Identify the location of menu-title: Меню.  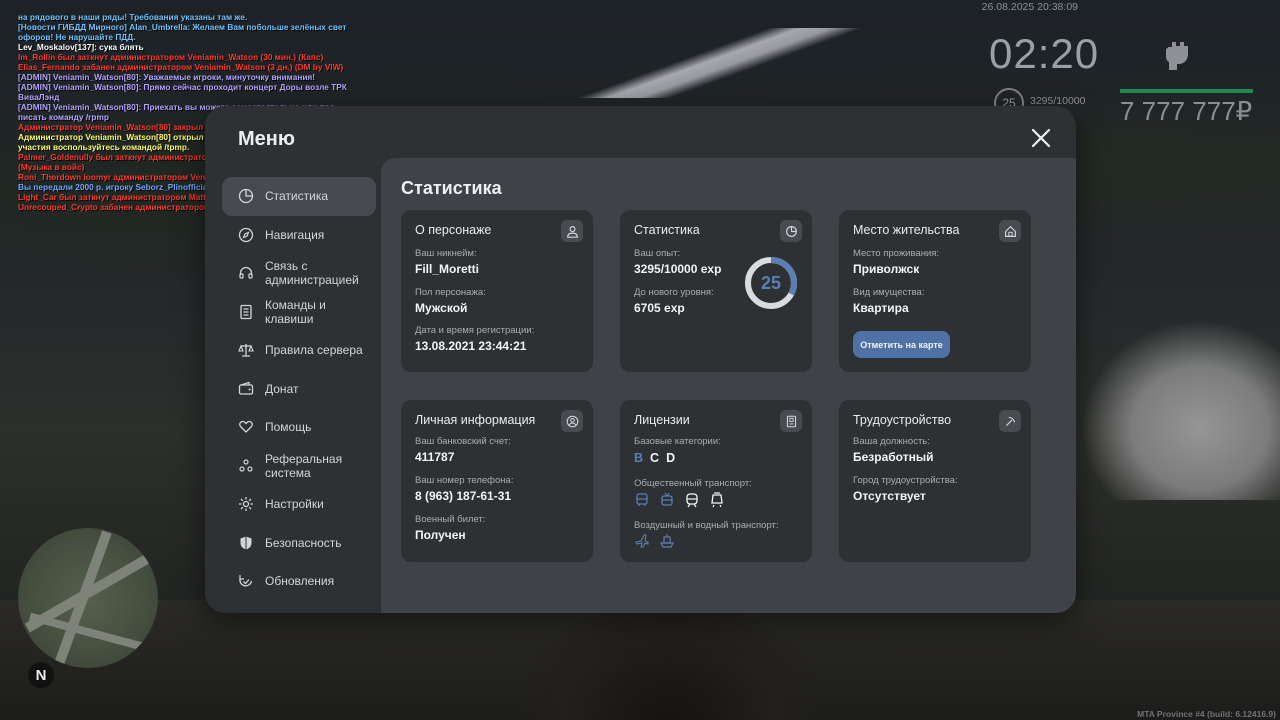
(266, 139).